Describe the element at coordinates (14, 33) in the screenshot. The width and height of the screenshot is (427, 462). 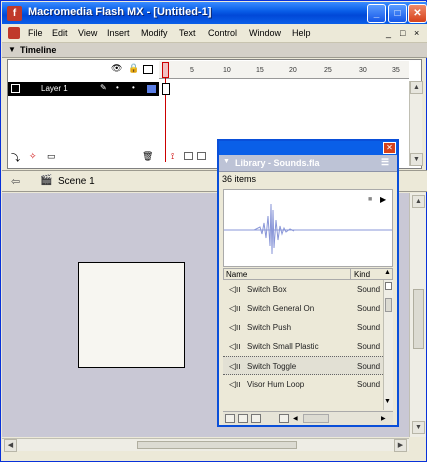
I see `document-icon` at that location.